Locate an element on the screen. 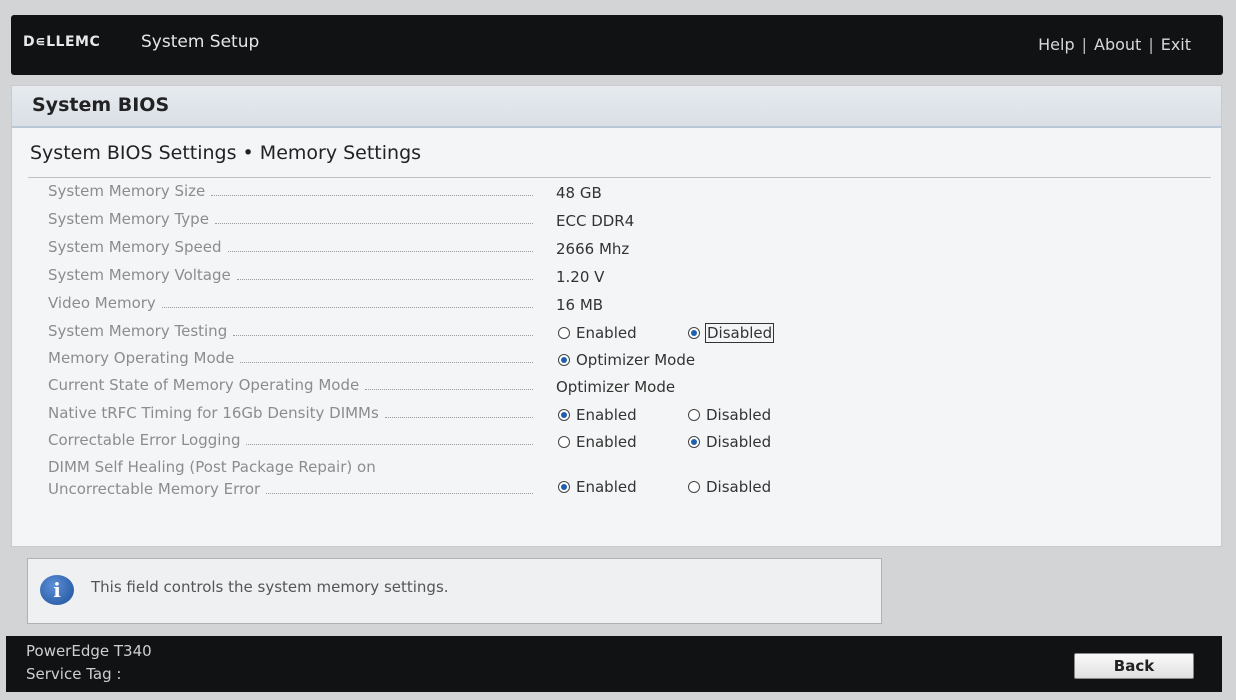 This screenshot has height=700, width=1236. setting-label: Memory Operating Mode is located at coordinates (290, 358).